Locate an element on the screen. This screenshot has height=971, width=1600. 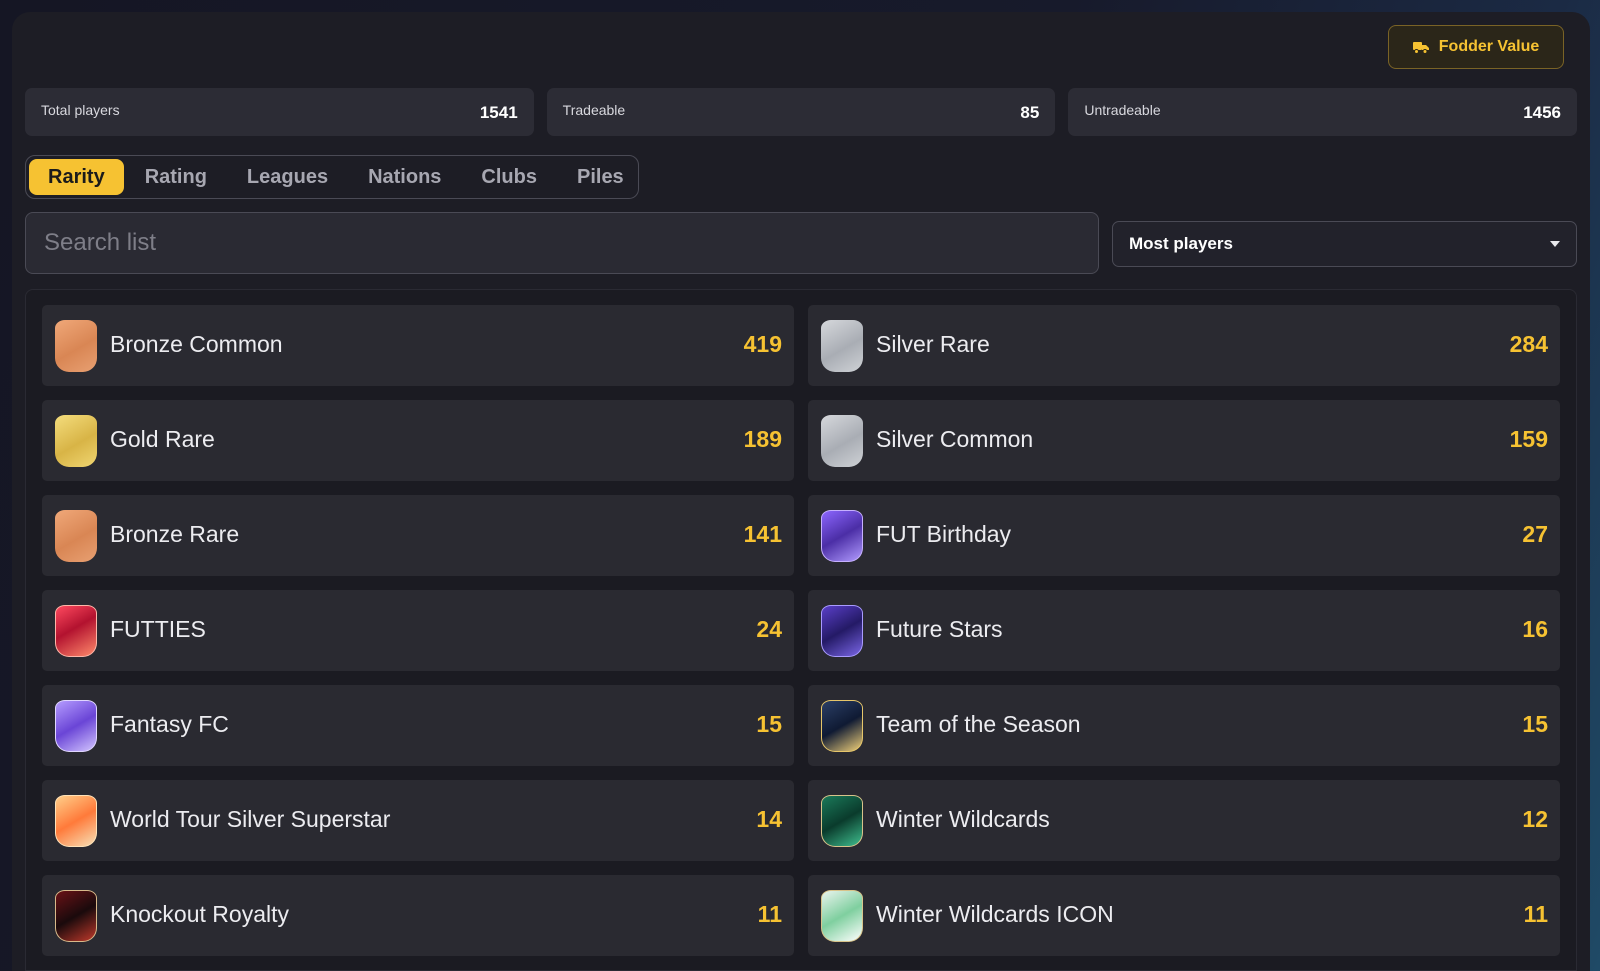
stat-value: 1541 is located at coordinates (498, 112).